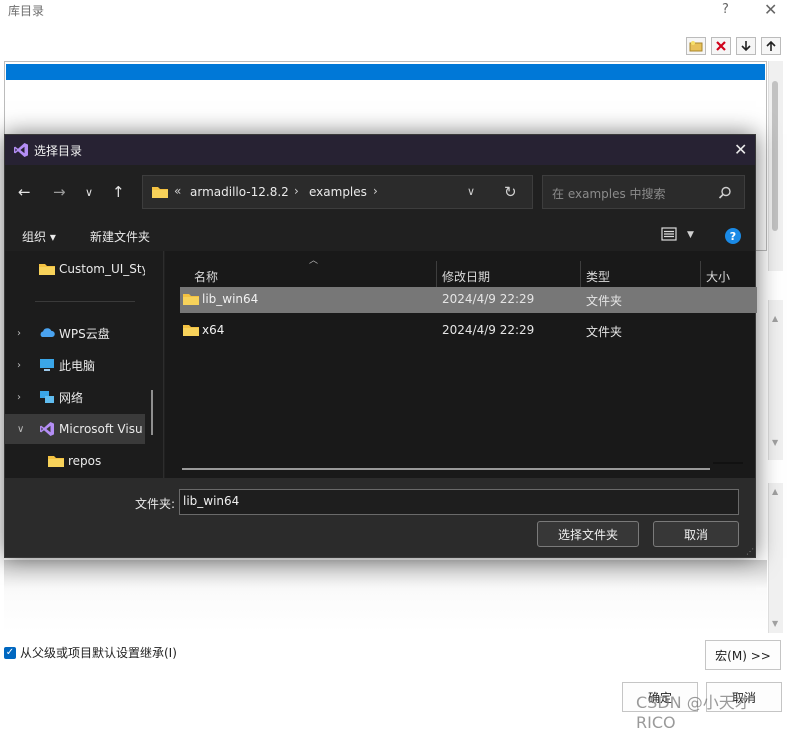  I want to click on breadcrumb-armadillo: armadillo-12.8.2, so click(239, 192).